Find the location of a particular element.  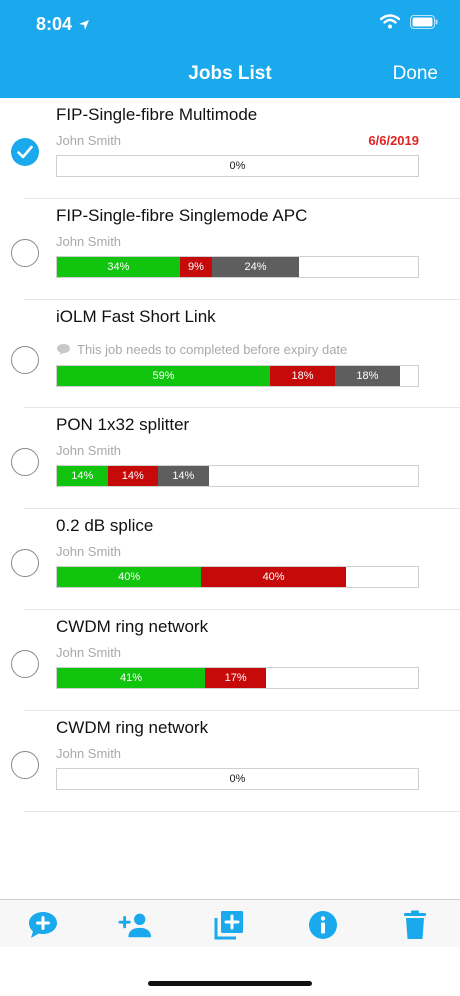

status-icons is located at coordinates (409, 21).